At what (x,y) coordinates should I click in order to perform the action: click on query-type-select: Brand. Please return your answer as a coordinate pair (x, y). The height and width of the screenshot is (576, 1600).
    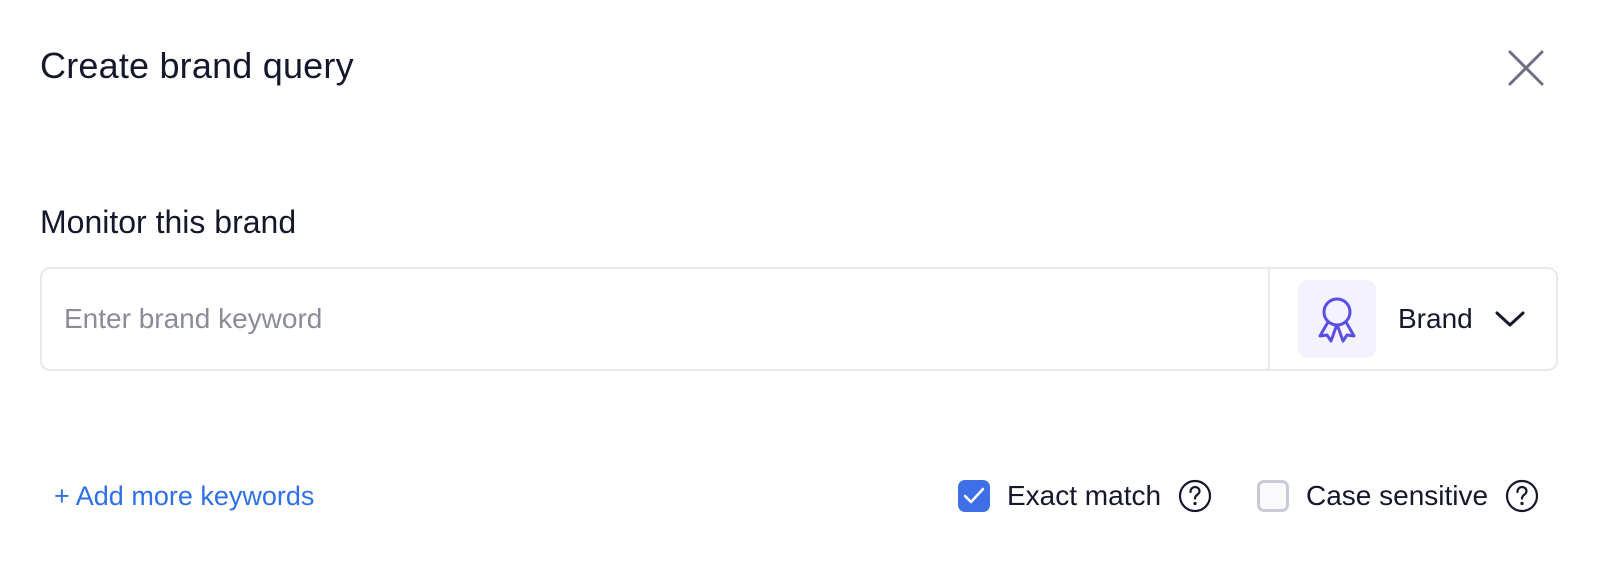
    Looking at the image, I should click on (1412, 319).